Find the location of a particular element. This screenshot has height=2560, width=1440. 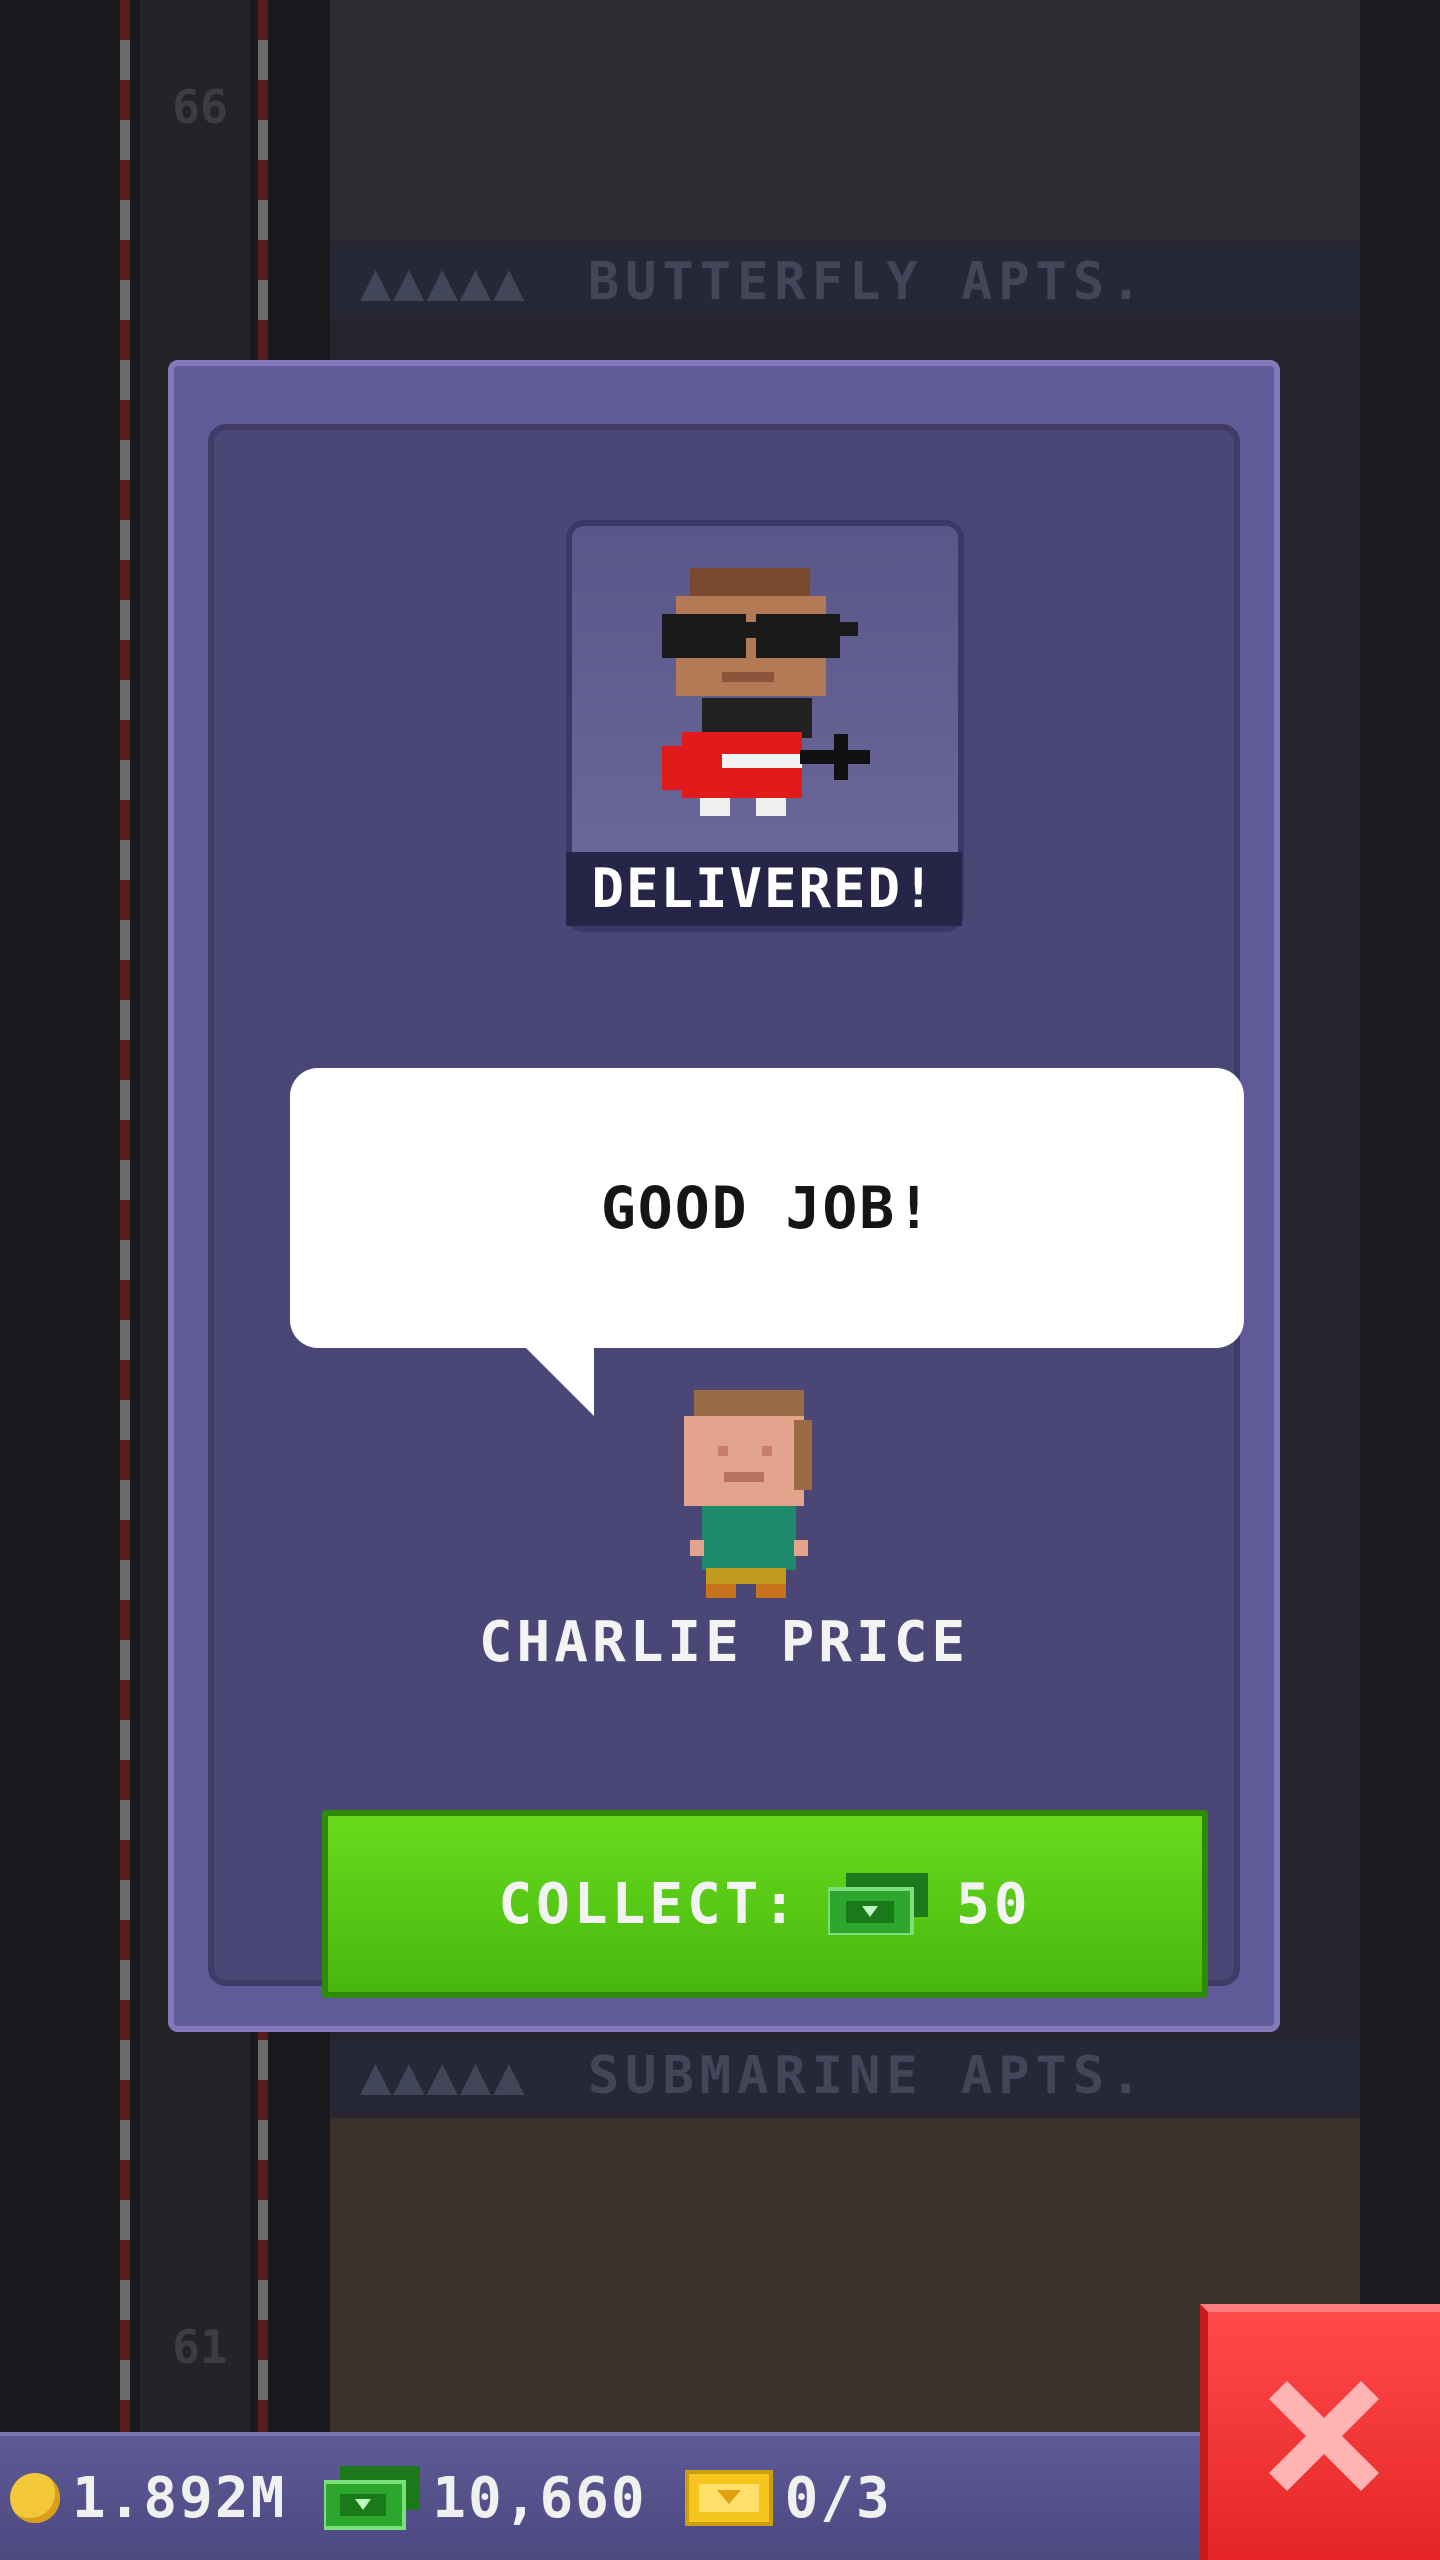

floor-number-top: 66 is located at coordinates (200, 107).